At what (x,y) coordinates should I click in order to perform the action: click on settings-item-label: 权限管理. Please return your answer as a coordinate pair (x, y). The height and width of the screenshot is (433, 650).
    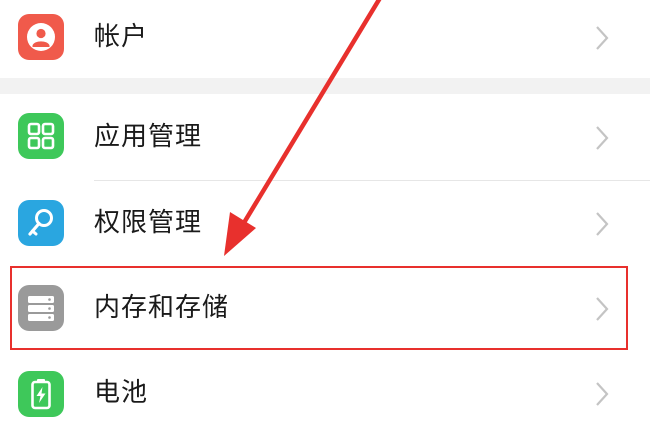
    Looking at the image, I should click on (148, 223).